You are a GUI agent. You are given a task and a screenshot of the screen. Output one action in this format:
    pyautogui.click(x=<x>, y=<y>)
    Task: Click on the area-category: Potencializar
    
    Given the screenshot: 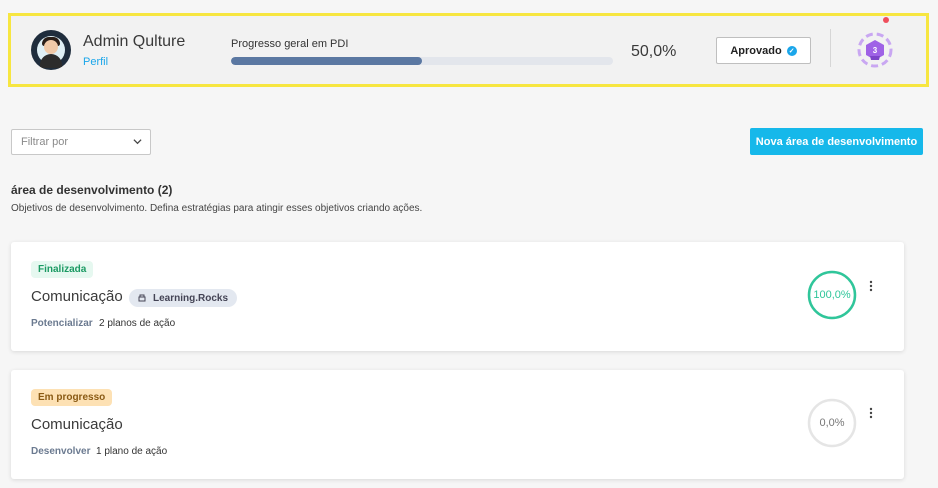 What is the action you would take?
    pyautogui.click(x=62, y=323)
    